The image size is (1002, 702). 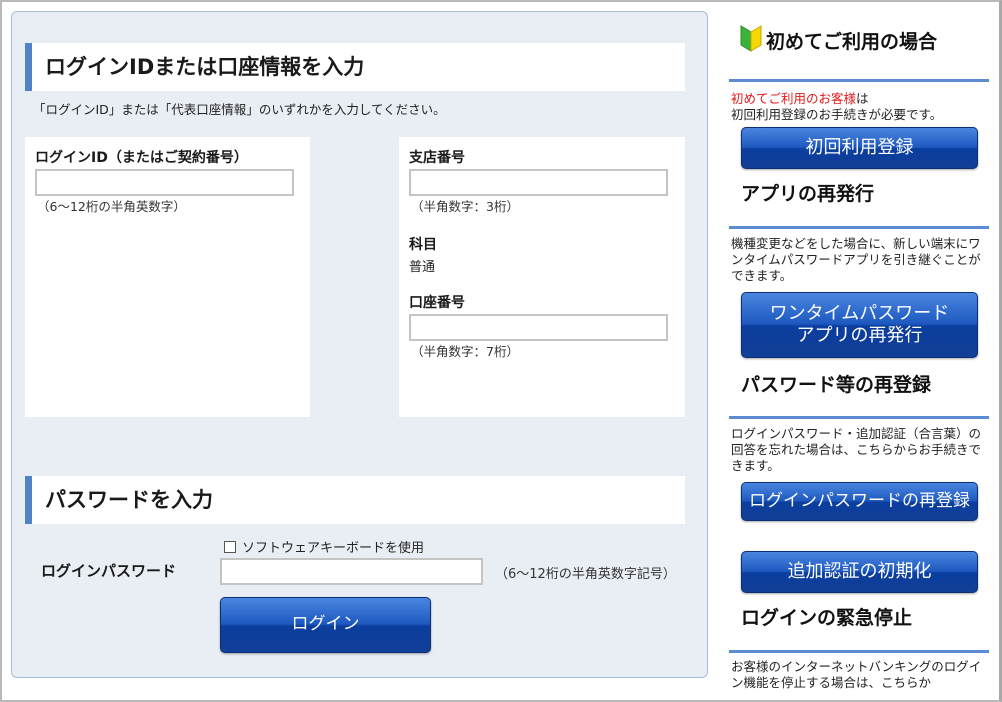 What do you see at coordinates (333, 548) in the screenshot?
I see `software-keyboard-label: ソフトウェアキーボードを使用` at bounding box center [333, 548].